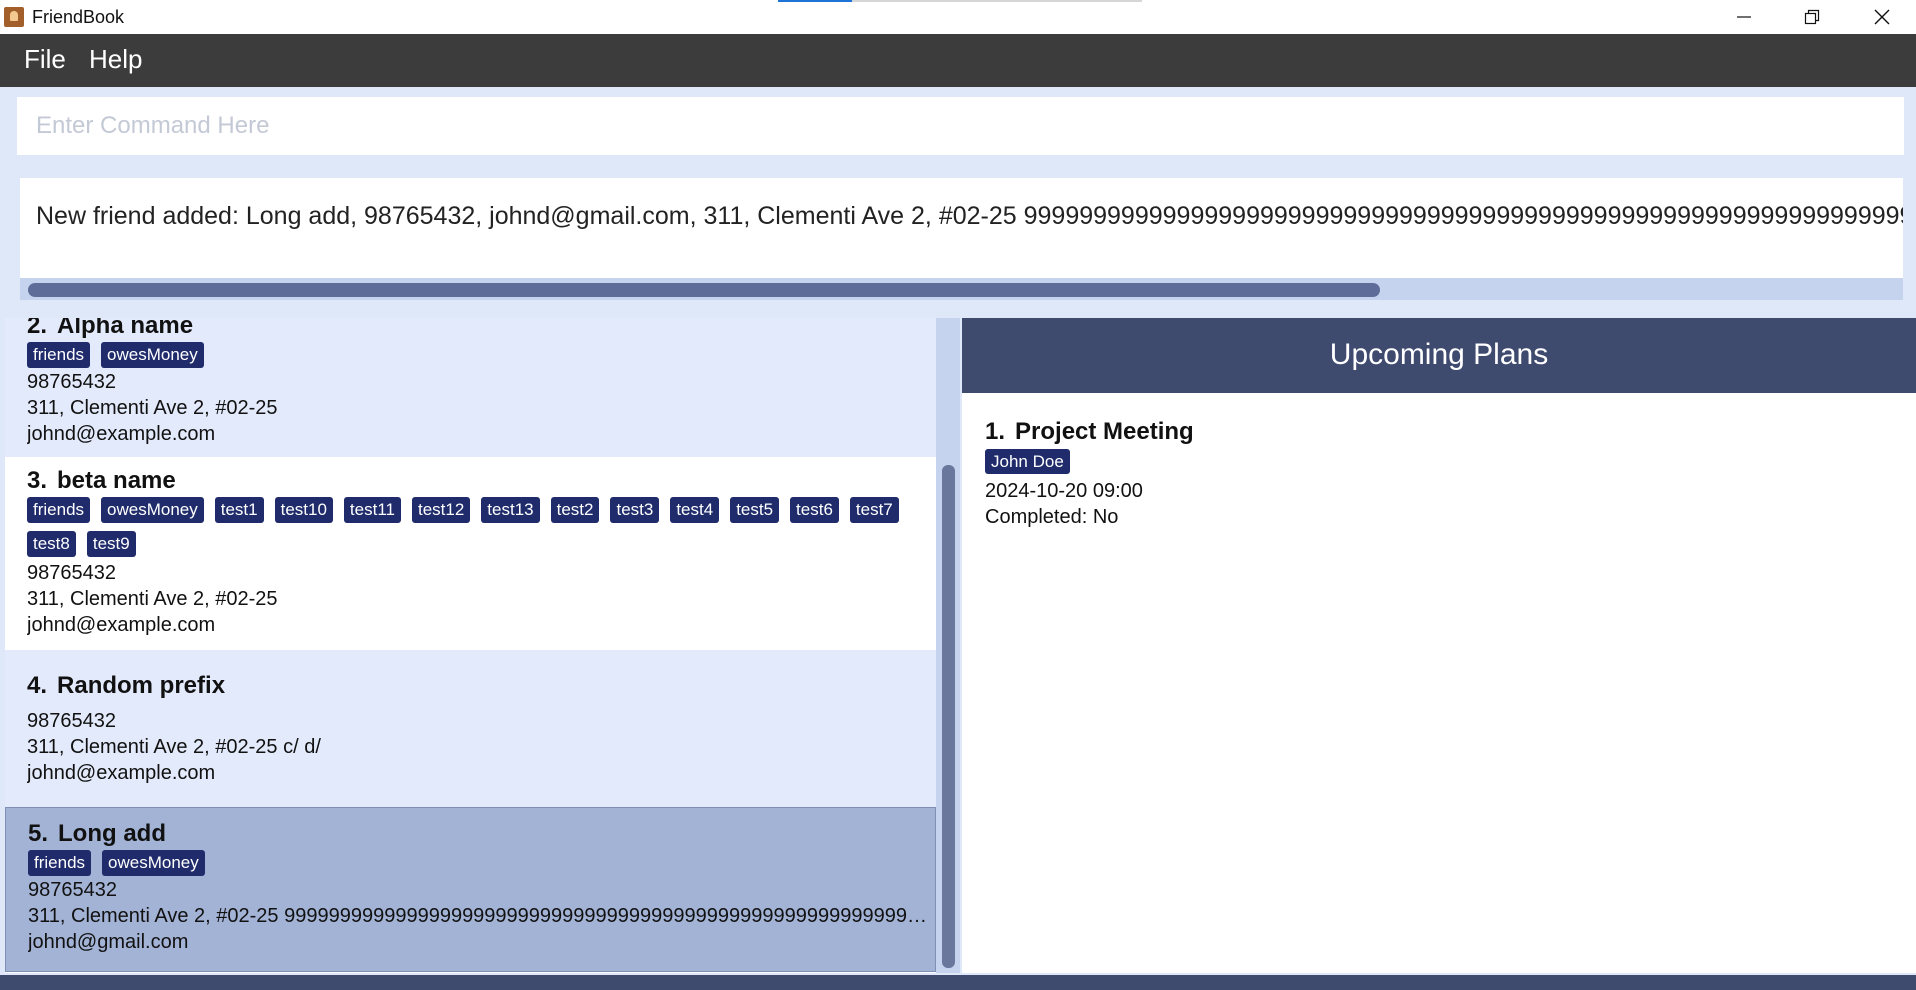  I want to click on tag: test11, so click(372, 510).